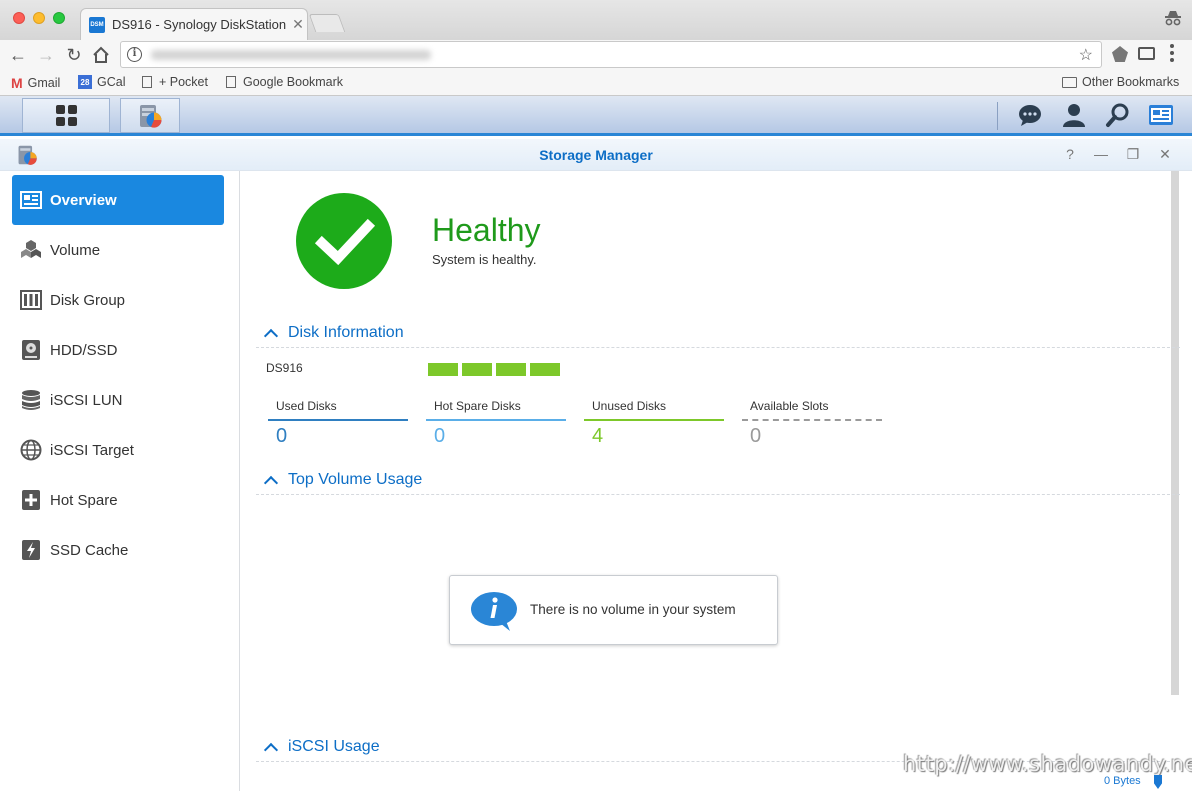 The height and width of the screenshot is (791, 1192). Describe the element at coordinates (1165, 154) in the screenshot. I see `close-button: ✕` at that location.